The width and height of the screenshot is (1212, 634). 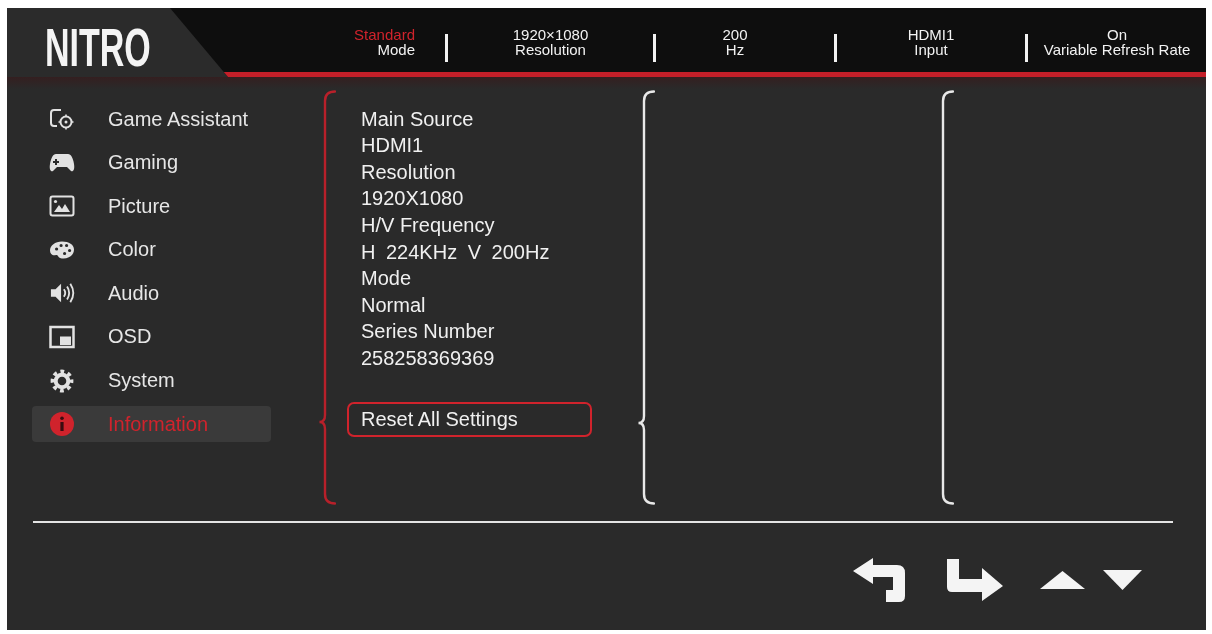 What do you see at coordinates (1117, 49) in the screenshot?
I see `status-label: Variable Refresh Rate` at bounding box center [1117, 49].